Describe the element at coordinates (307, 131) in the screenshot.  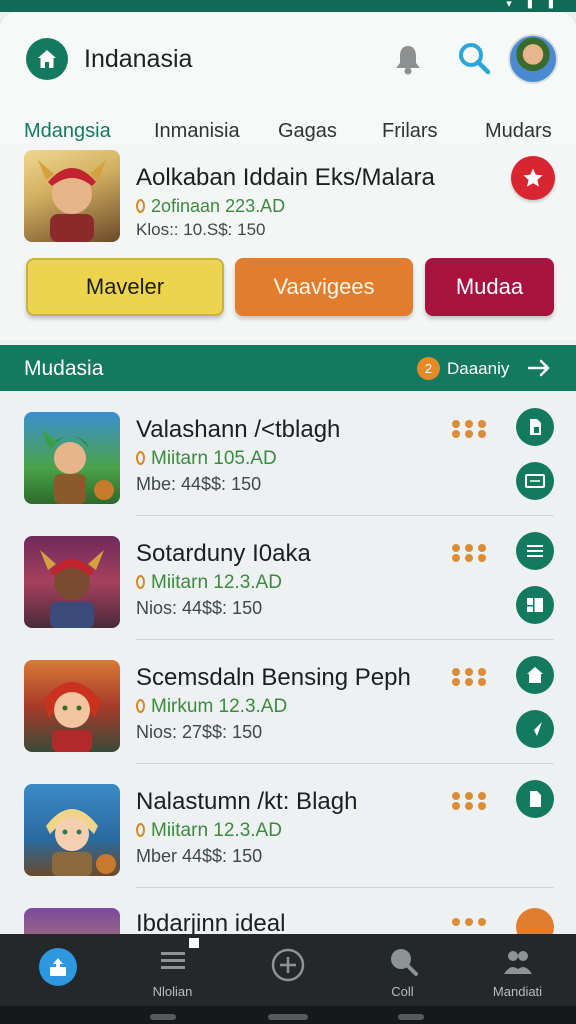
I see `tab-gagas: Gagas` at that location.